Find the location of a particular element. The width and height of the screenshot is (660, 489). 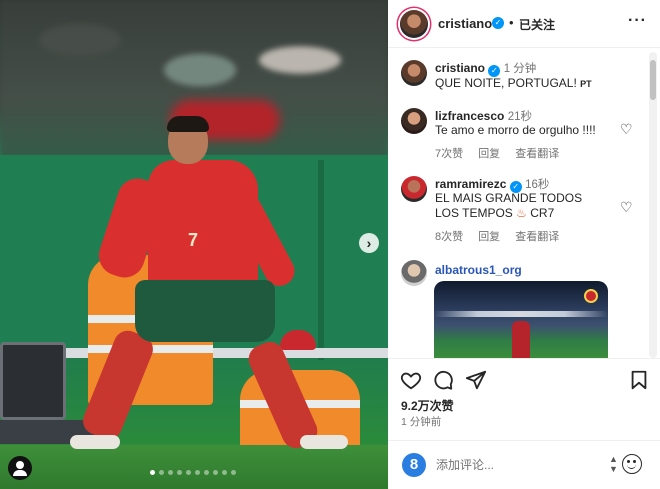

next-photo-button: › is located at coordinates (369, 243).